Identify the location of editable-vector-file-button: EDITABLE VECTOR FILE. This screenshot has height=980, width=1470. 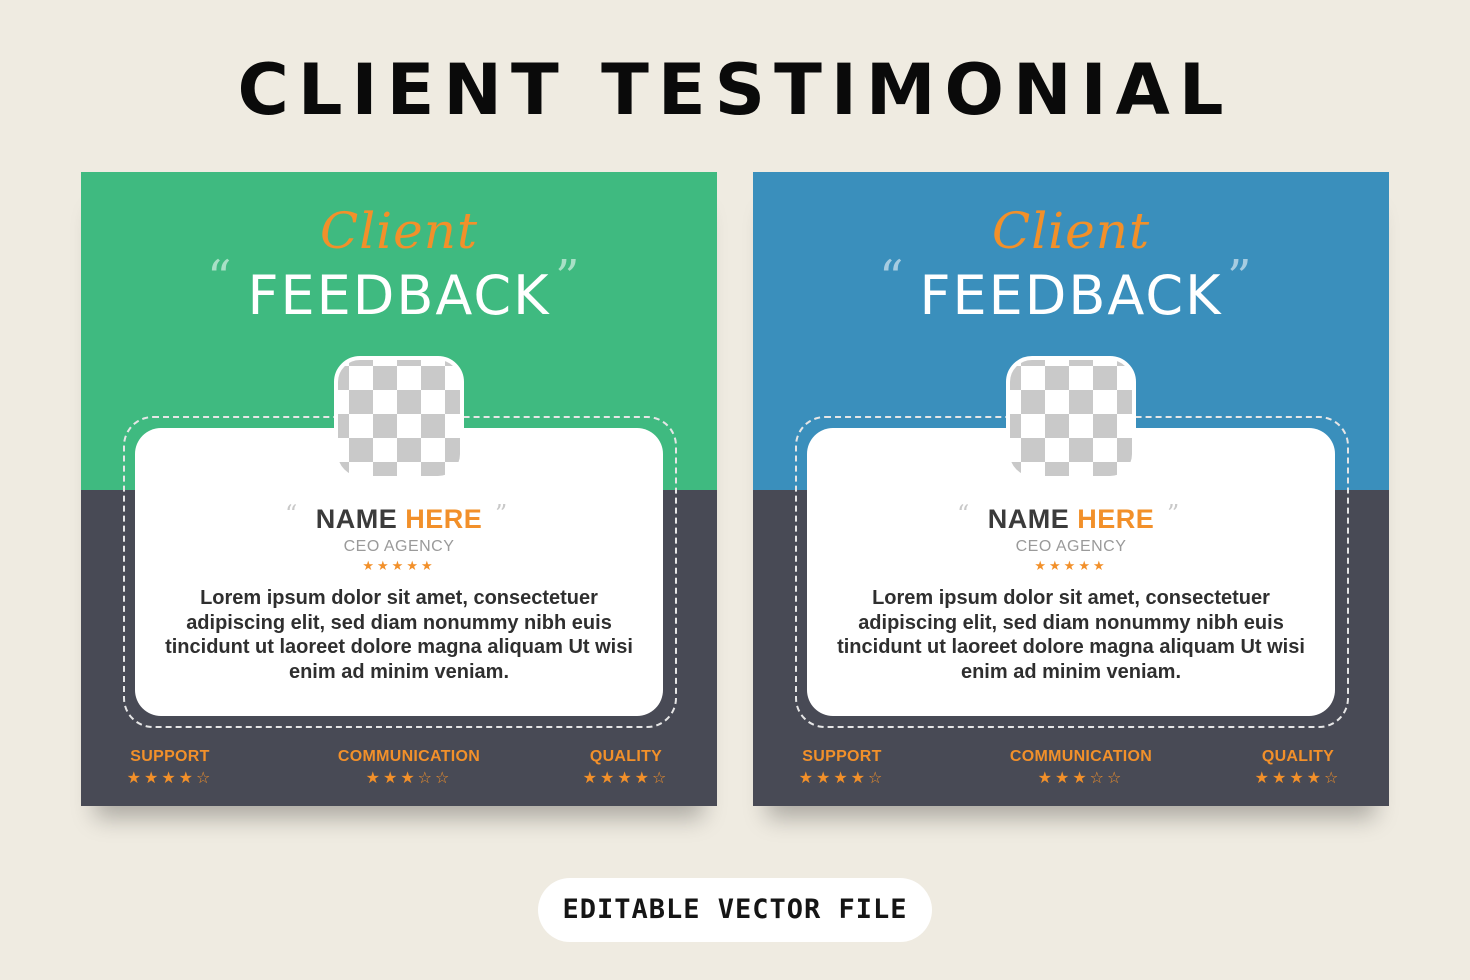
(735, 910).